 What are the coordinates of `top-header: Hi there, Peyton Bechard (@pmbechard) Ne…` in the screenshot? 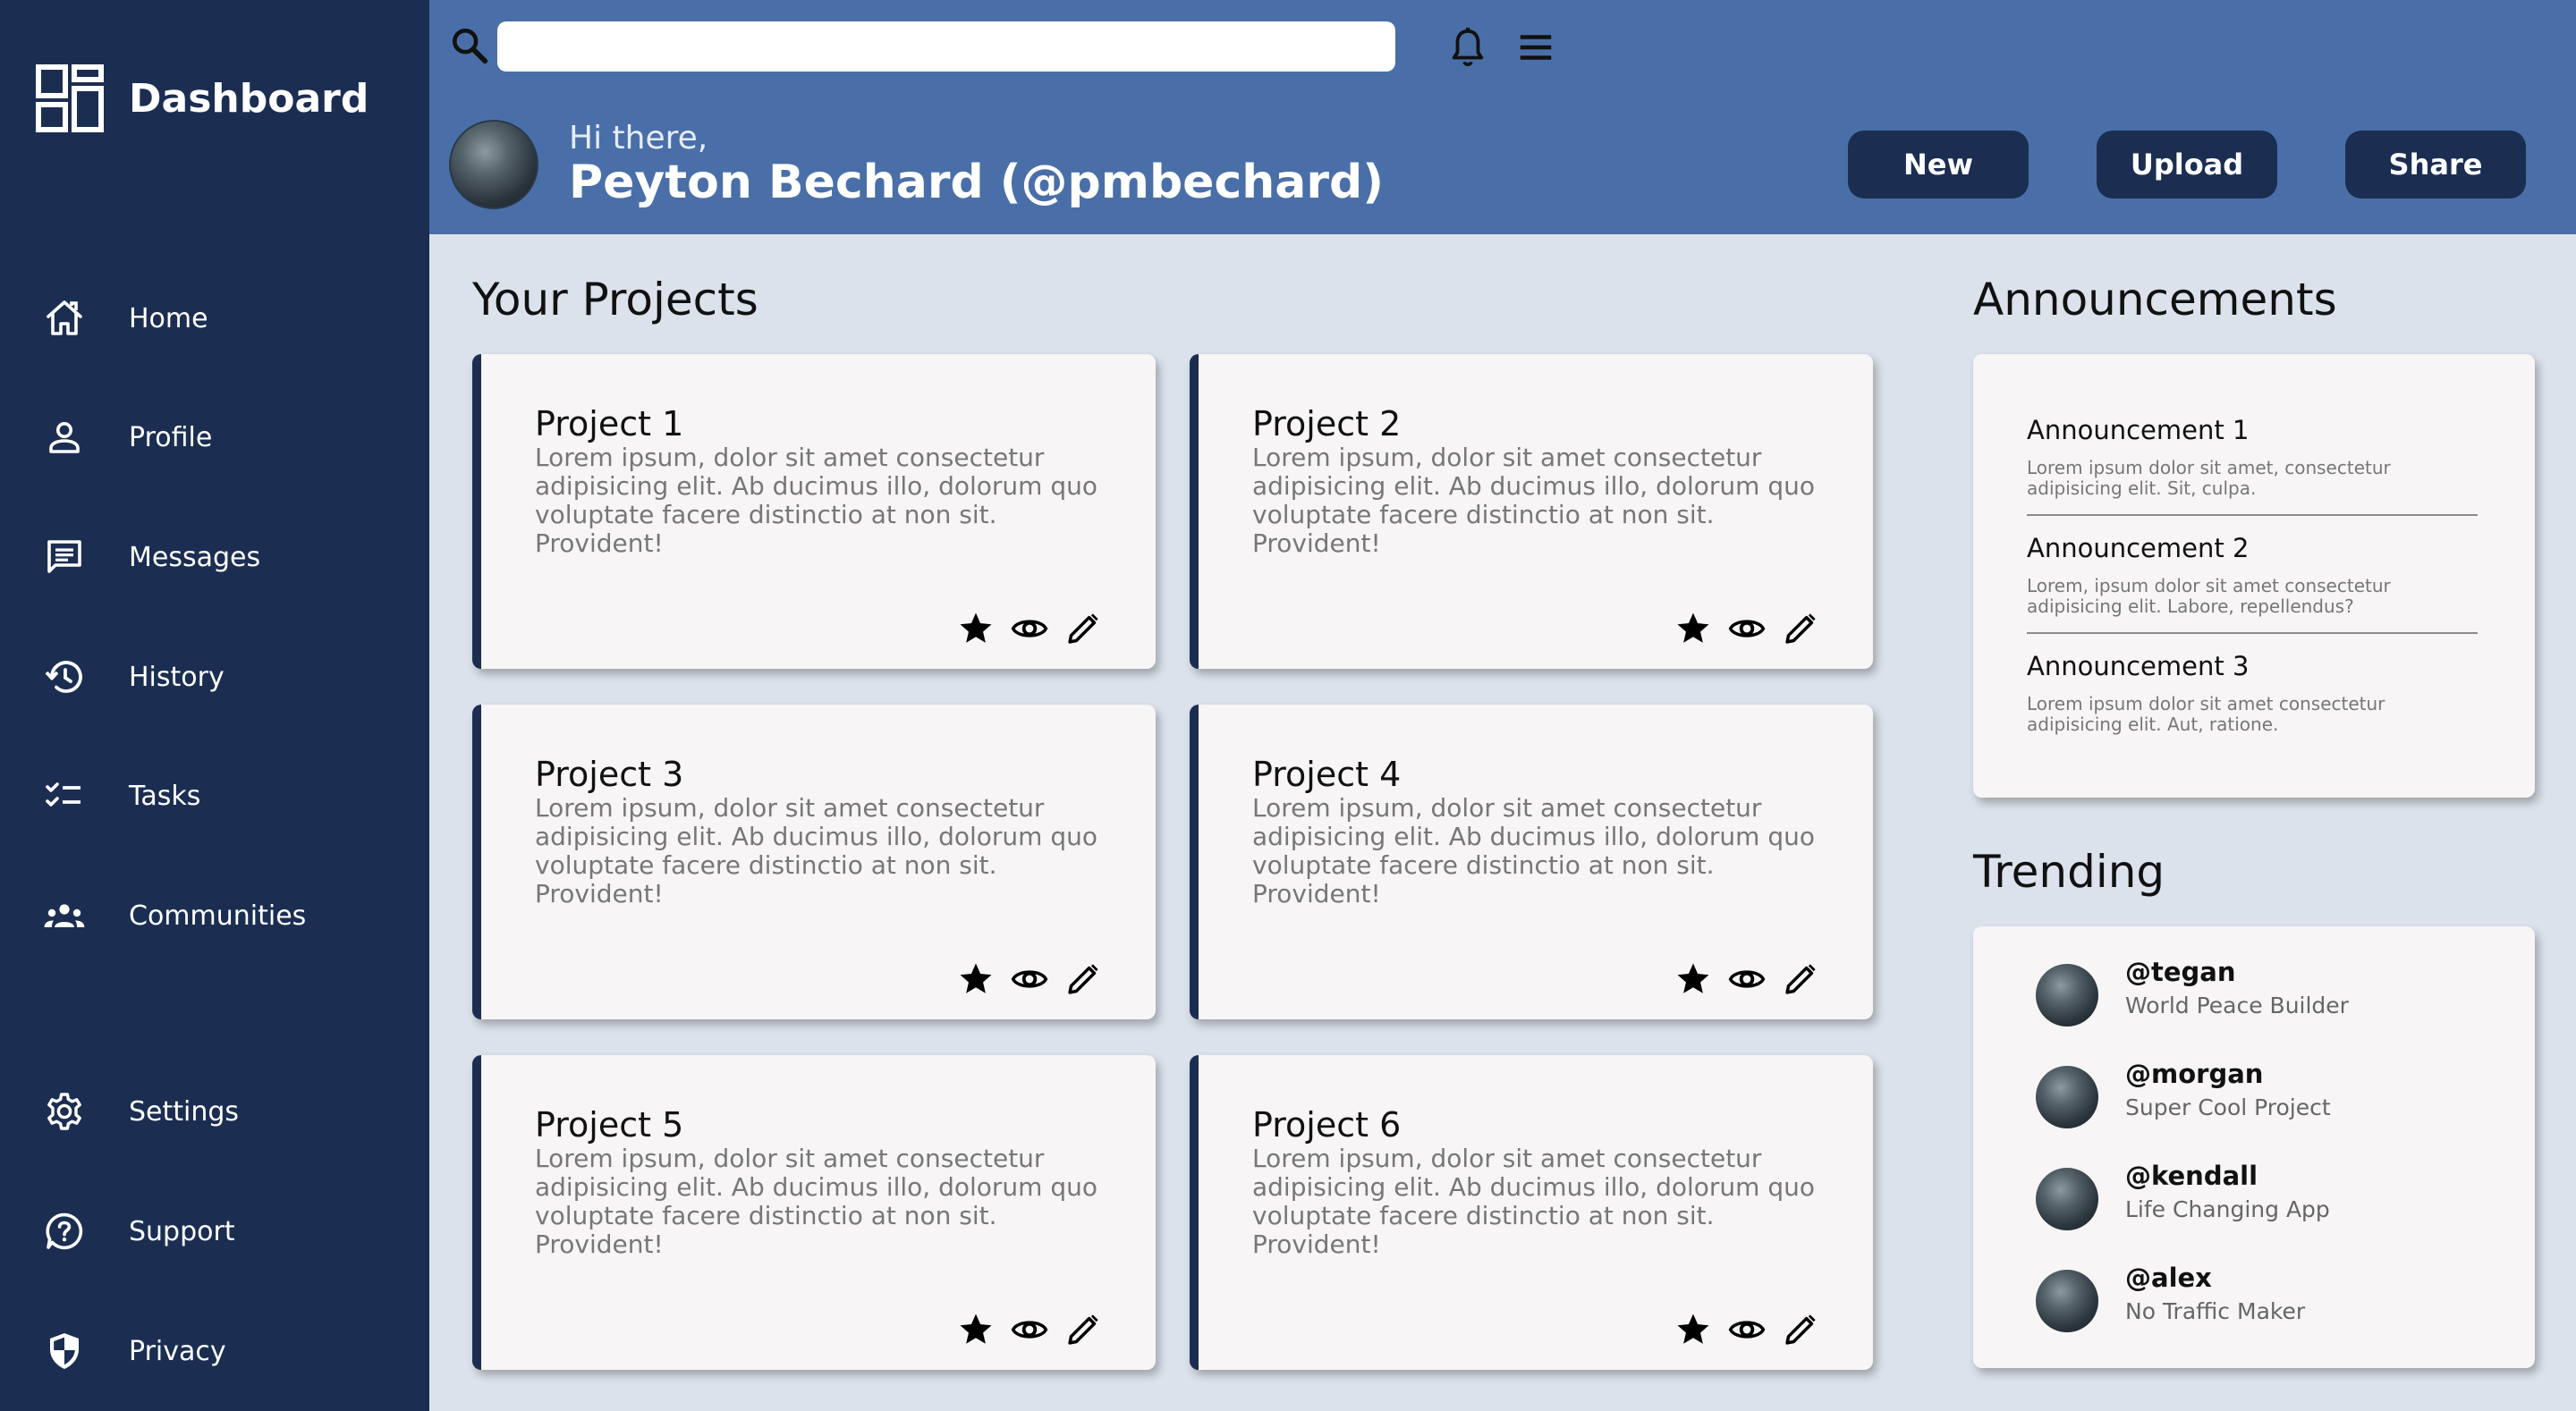 It's located at (1502, 117).